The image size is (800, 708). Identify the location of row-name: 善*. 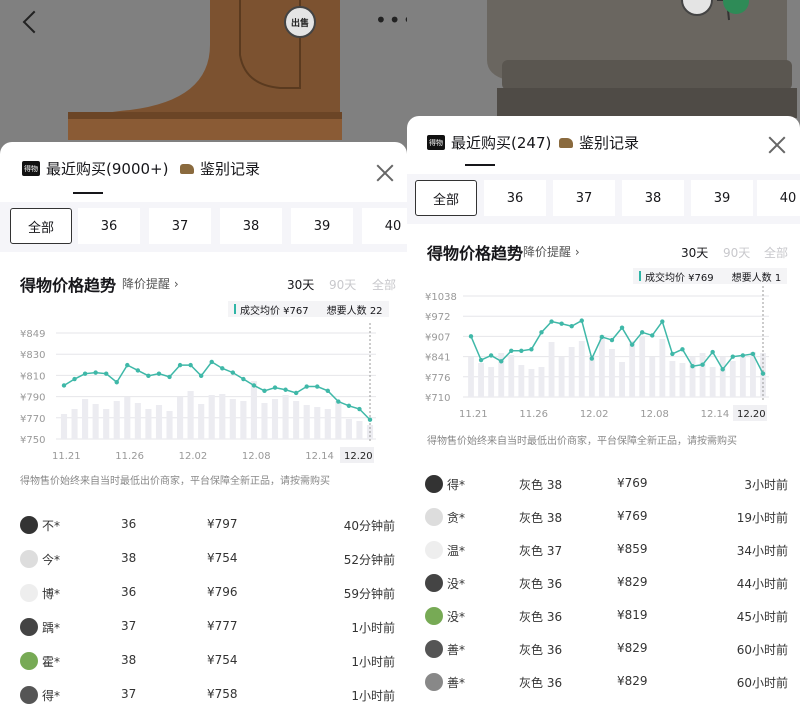
(456, 650).